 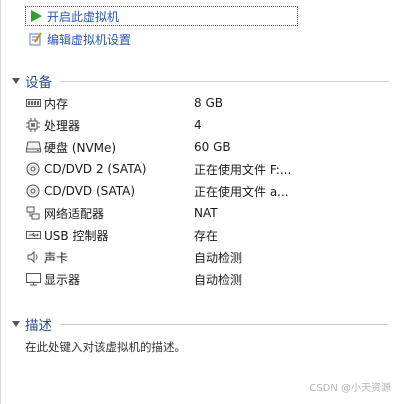 I want to click on power-on-button: 开启此虚拟机, so click(x=161, y=16).